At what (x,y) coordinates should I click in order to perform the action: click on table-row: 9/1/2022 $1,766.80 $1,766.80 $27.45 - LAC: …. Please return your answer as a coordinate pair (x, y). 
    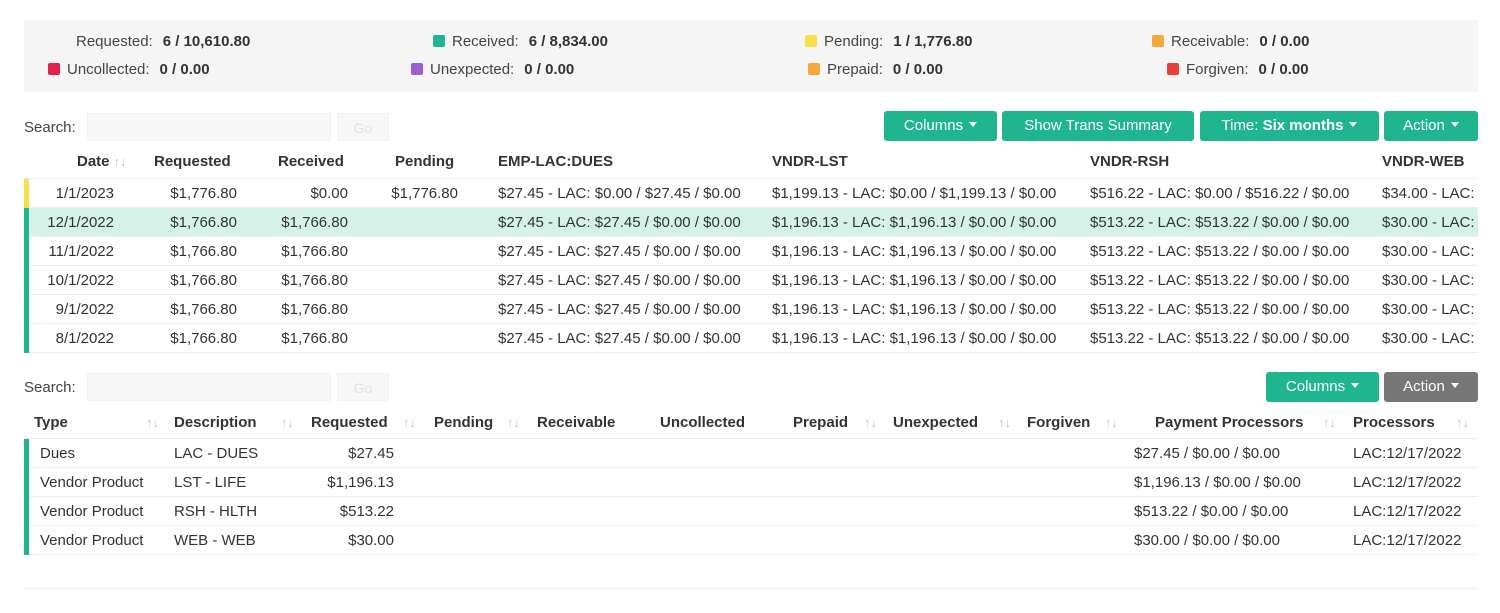
    Looking at the image, I should click on (751, 309).